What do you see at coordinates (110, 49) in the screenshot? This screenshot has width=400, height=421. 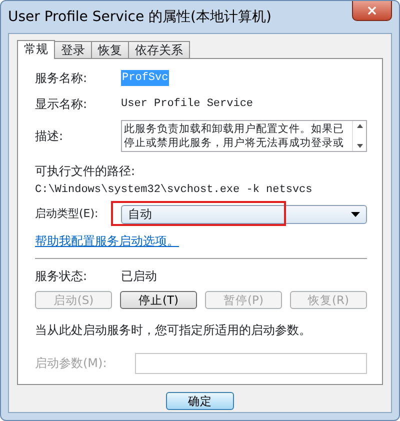 I see `tab: 恢复` at bounding box center [110, 49].